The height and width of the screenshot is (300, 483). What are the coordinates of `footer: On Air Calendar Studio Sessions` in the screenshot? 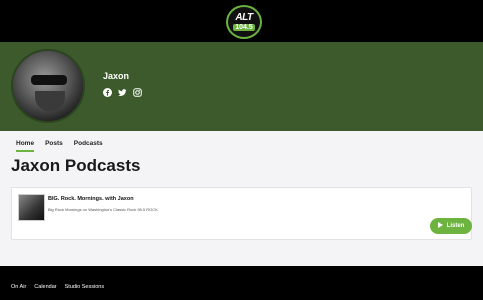 It's located at (241, 283).